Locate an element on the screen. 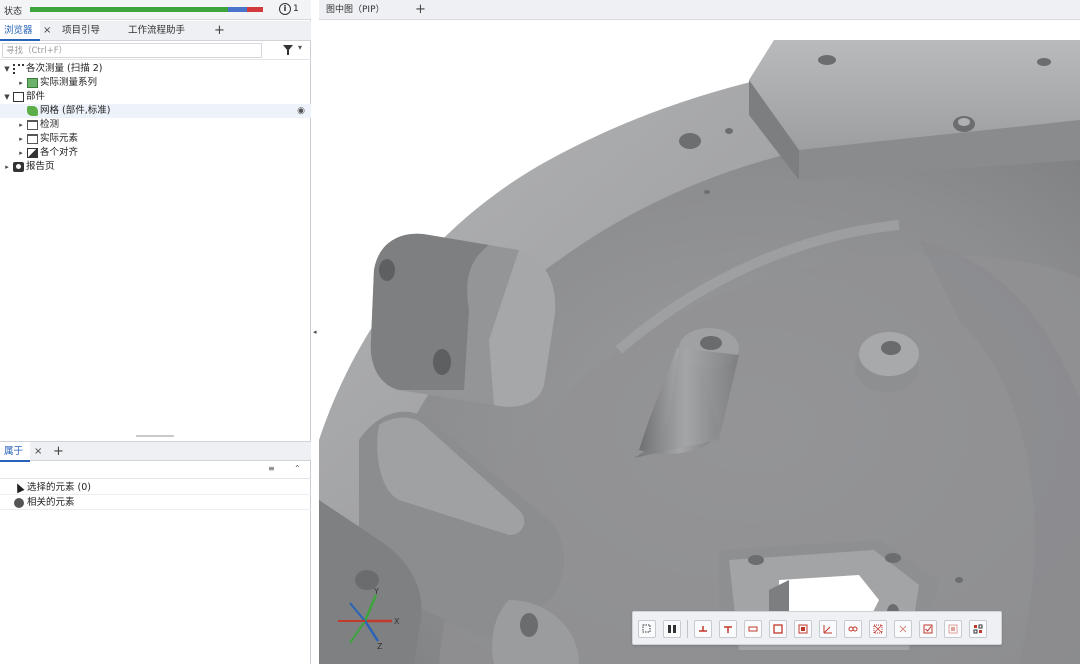 Image resolution: width=1080 pixels, height=664 pixels. browser-tabbar: 浏览器 × 项目引导 工作流程助手 + is located at coordinates (155, 31).